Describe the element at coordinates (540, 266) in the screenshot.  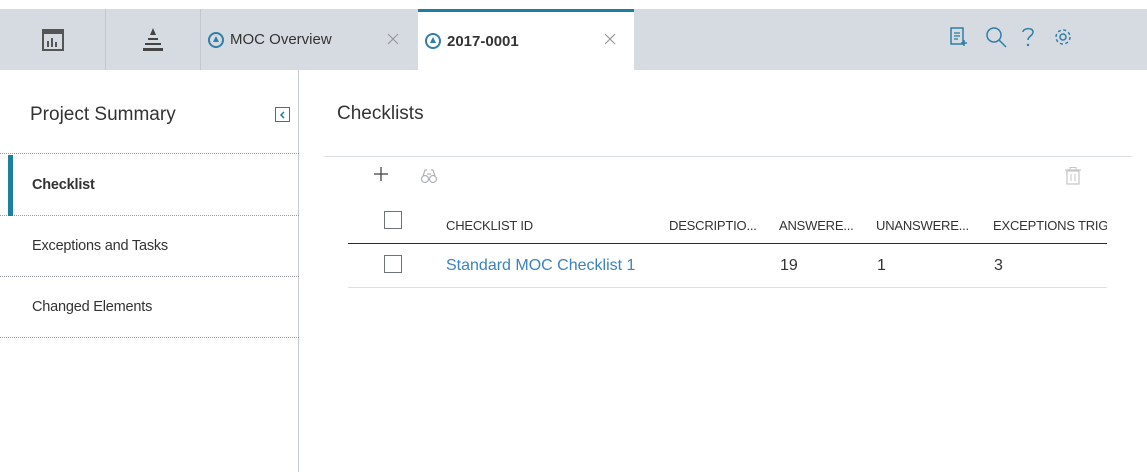
I see `checklist-id-link: Standard MOC Checklist 1` at that location.